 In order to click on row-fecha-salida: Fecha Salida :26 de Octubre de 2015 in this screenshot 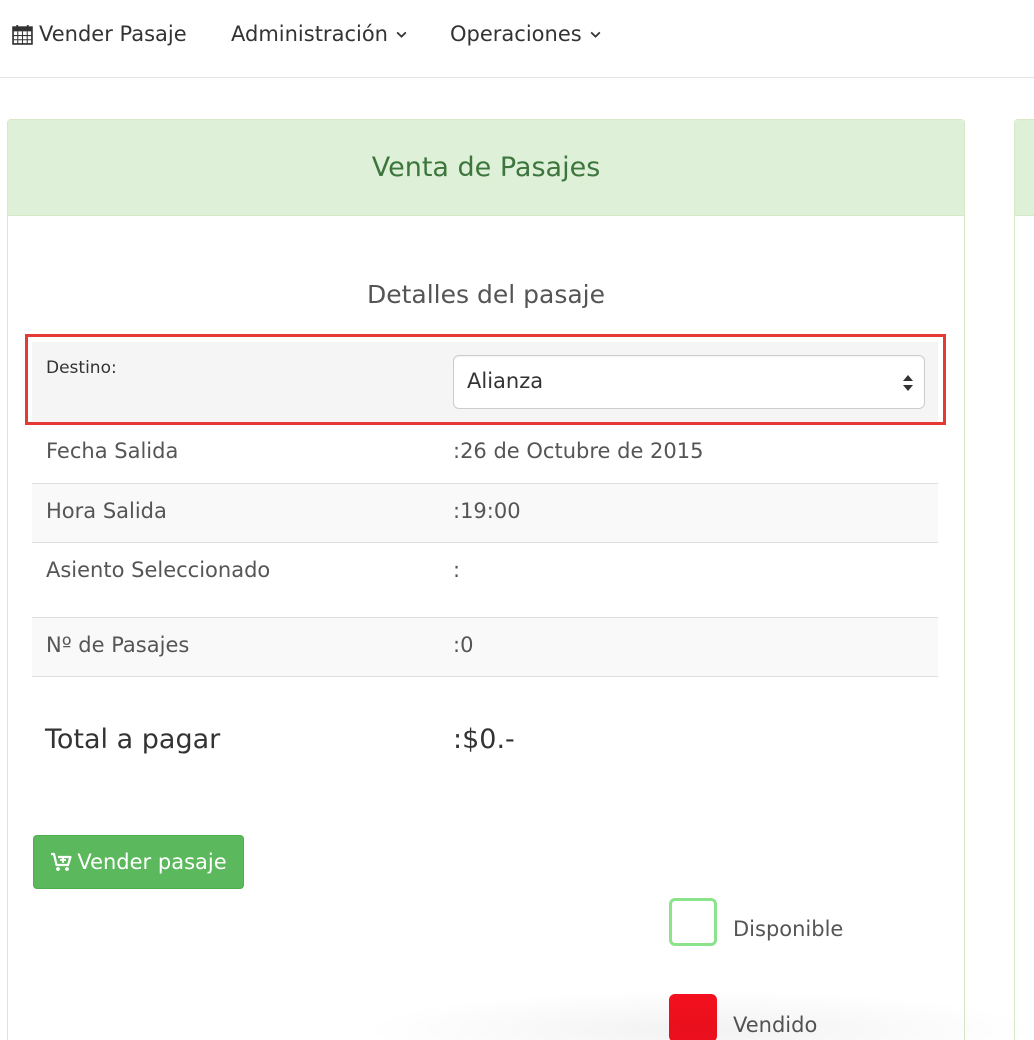, I will do `click(485, 453)`.